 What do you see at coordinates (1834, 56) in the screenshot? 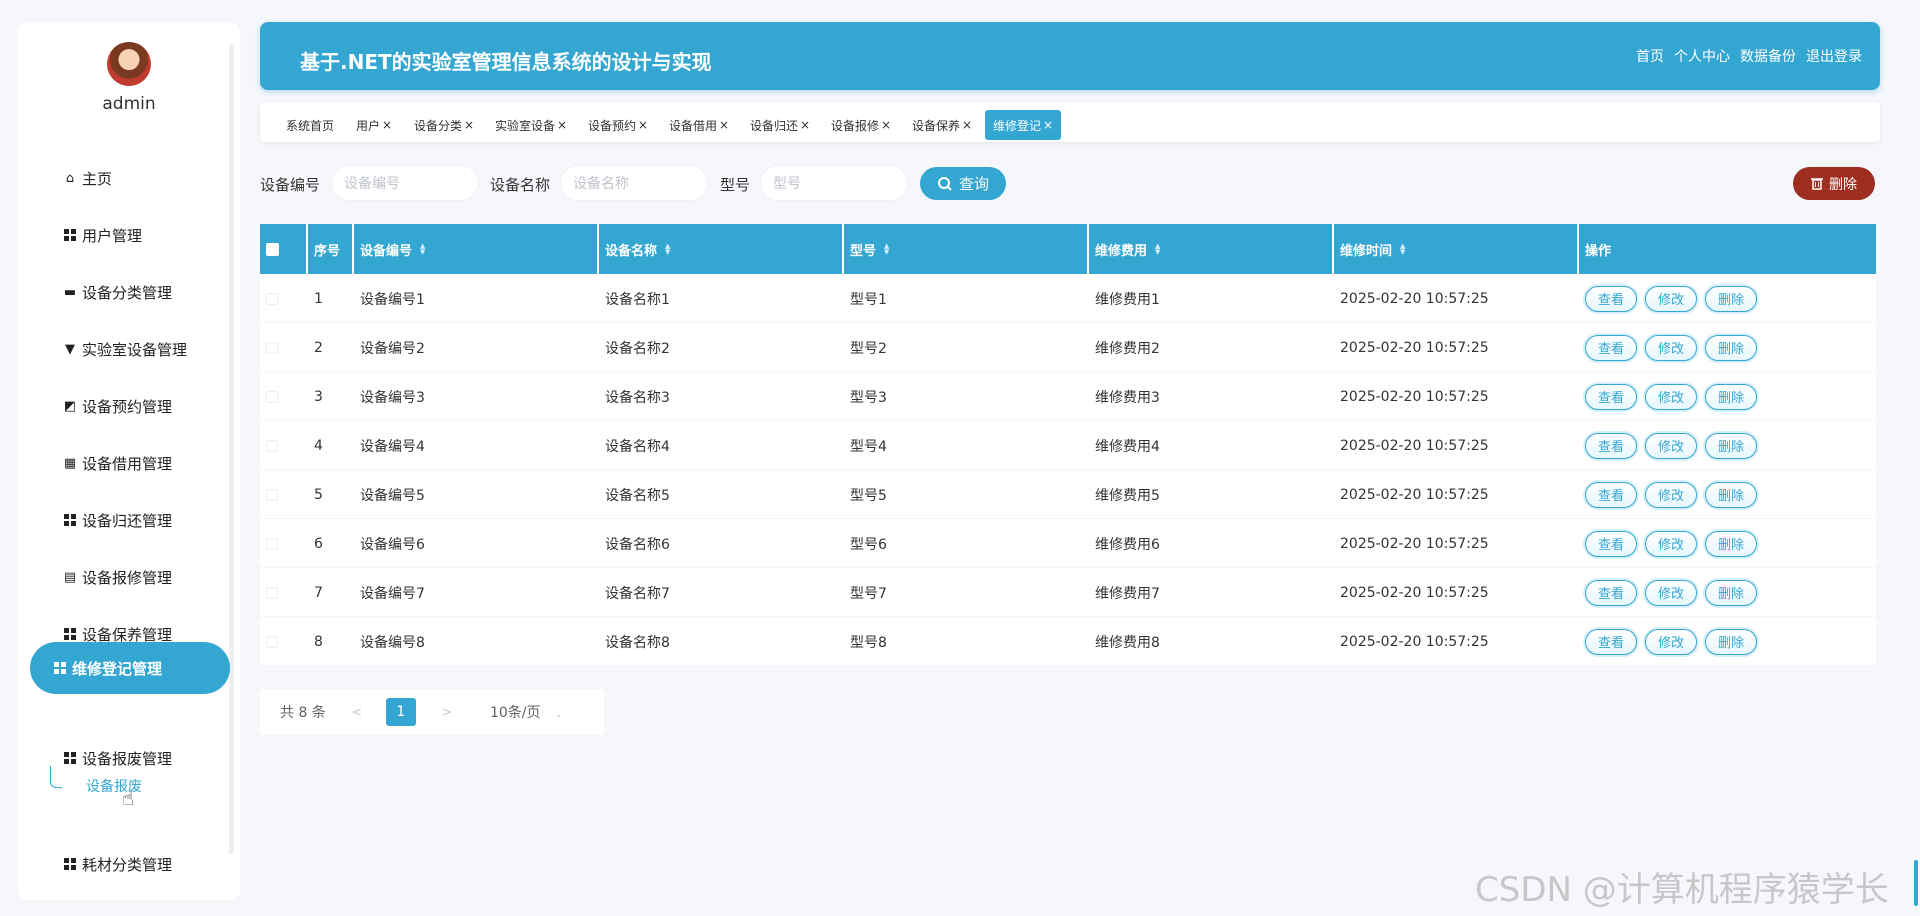
I see `nav-logout-link: 退出登录` at bounding box center [1834, 56].